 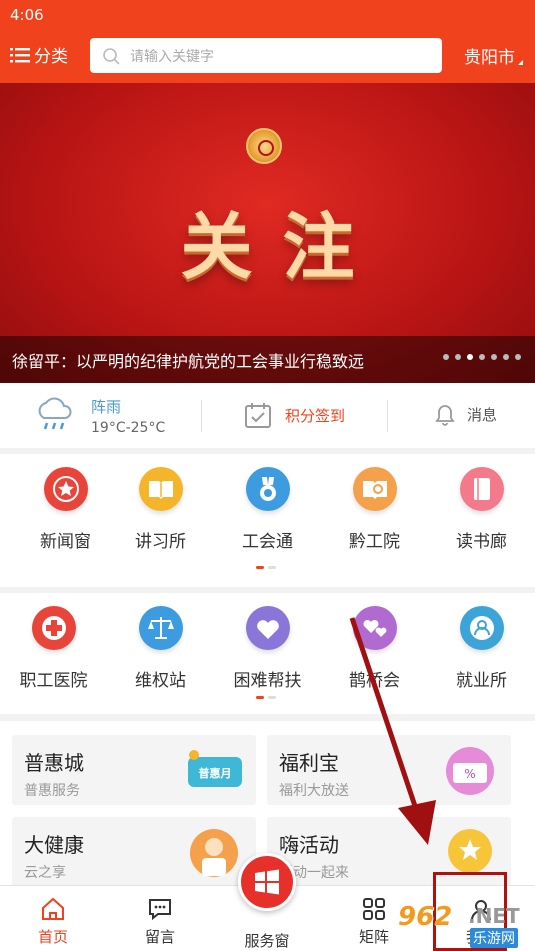 What do you see at coordinates (389, 770) in the screenshot?
I see `card-fuli: 福利宝 福利大放送 %` at bounding box center [389, 770].